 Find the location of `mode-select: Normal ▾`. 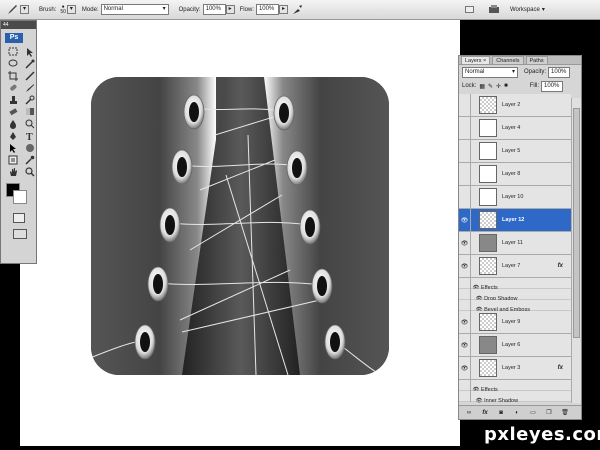

mode-select: Normal ▾ is located at coordinates (134, 9).